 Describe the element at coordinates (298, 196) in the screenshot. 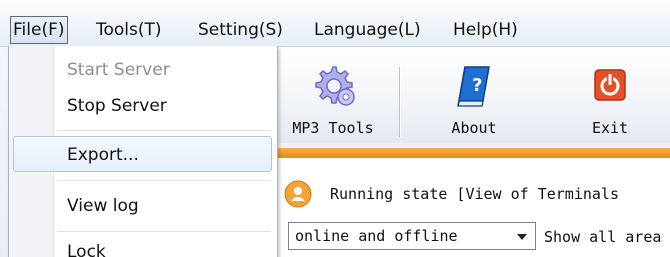

I see `user-icon` at that location.